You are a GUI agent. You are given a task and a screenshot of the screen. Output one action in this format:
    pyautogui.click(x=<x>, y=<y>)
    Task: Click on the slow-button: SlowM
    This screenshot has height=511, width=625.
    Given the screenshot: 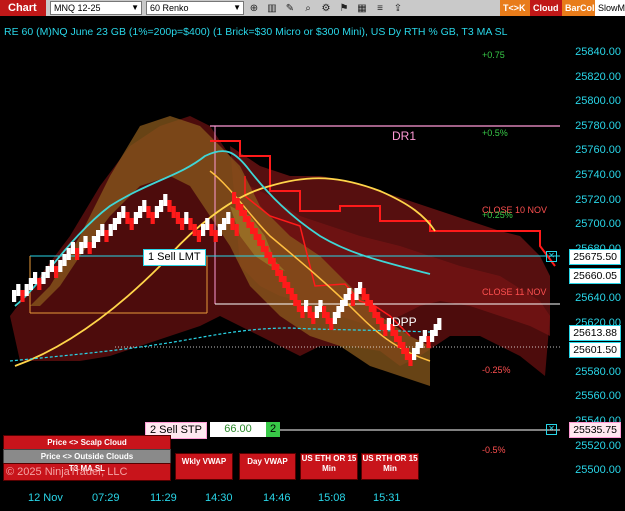 What is the action you would take?
    pyautogui.click(x=610, y=8)
    